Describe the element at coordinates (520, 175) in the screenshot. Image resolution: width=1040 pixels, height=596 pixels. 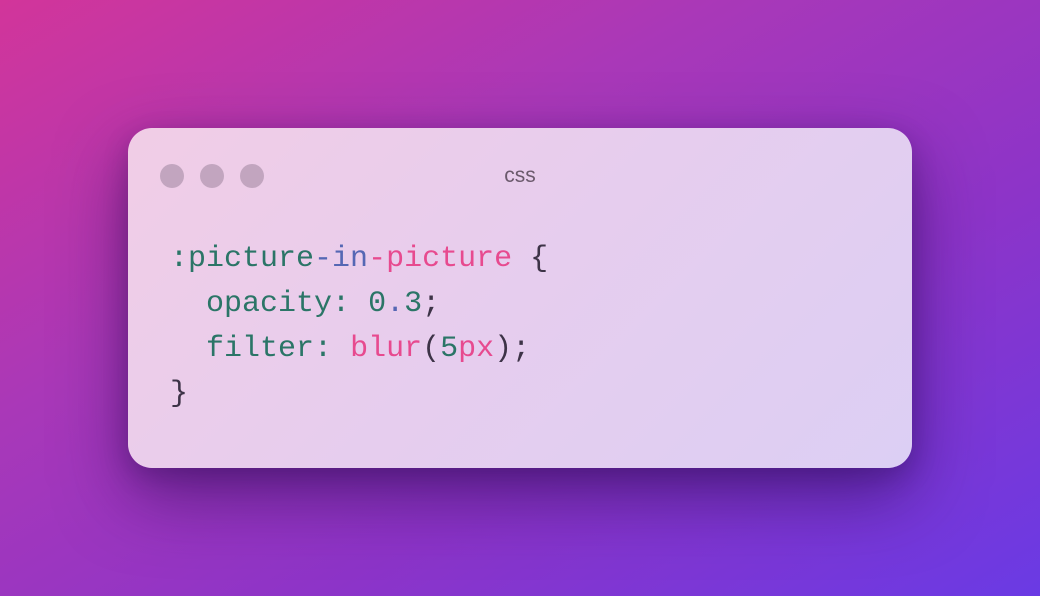
I see `window-title: css` at that location.